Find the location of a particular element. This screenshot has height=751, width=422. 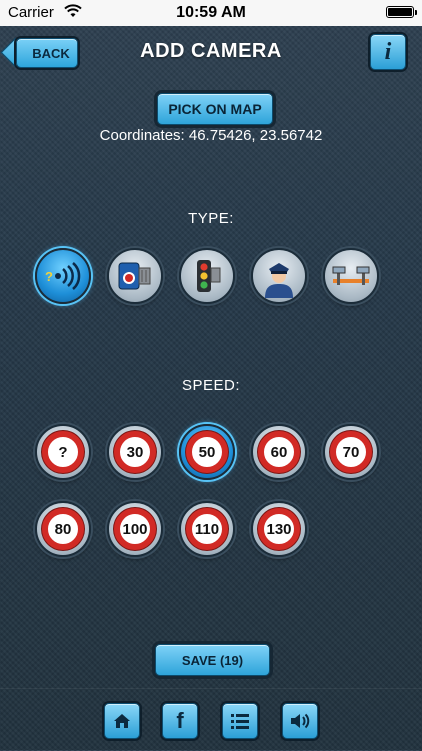

save-button: SAVE (19) is located at coordinates (212, 660).